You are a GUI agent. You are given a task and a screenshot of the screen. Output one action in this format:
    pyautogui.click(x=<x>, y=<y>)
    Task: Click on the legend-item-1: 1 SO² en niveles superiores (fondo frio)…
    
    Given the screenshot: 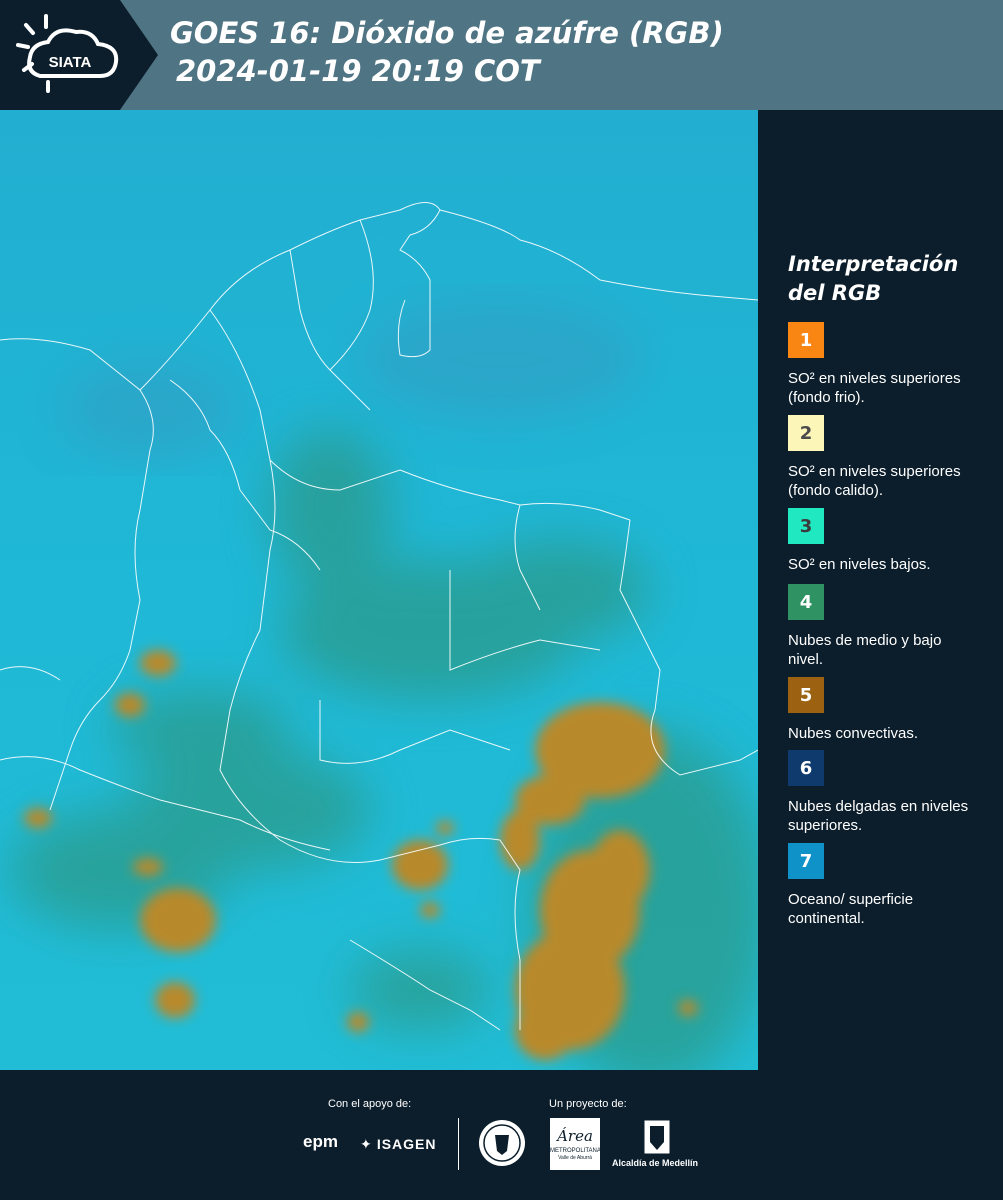 What is the action you would take?
    pyautogui.click(x=888, y=364)
    